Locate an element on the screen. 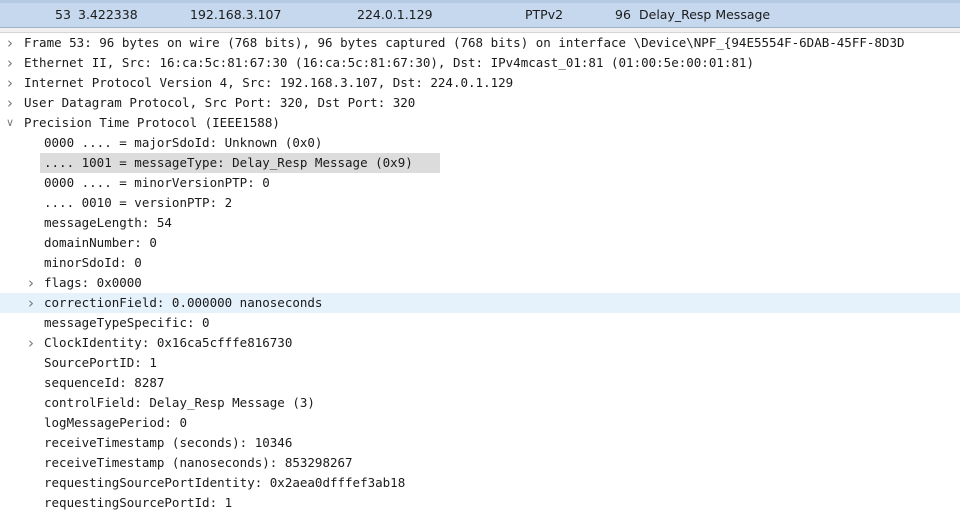  tree-row: › correctionField: 0.000000 nanoseconds is located at coordinates (480, 303).